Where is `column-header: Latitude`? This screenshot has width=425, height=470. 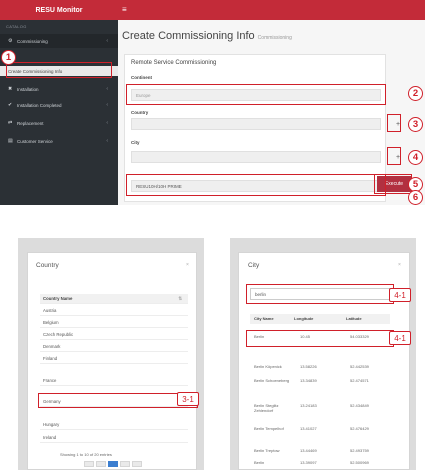 column-header: Latitude is located at coordinates (354, 318).